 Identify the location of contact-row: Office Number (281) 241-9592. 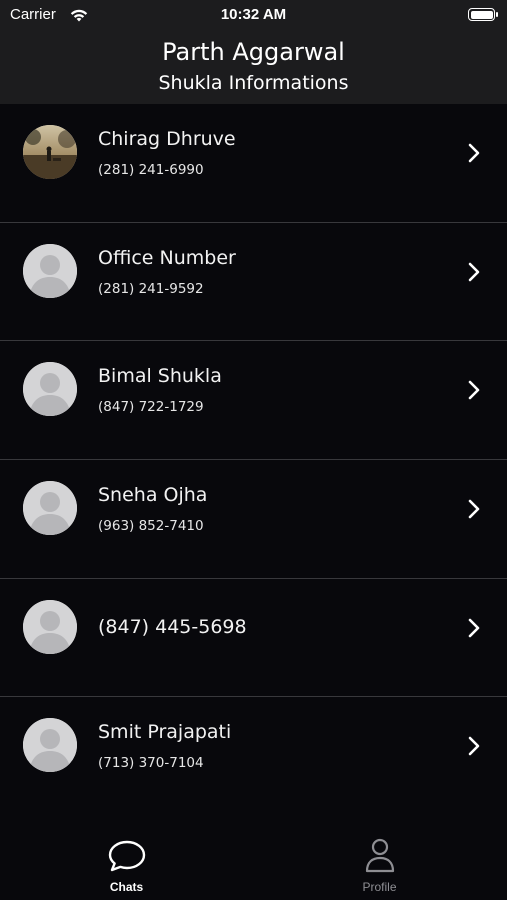
(253, 282).